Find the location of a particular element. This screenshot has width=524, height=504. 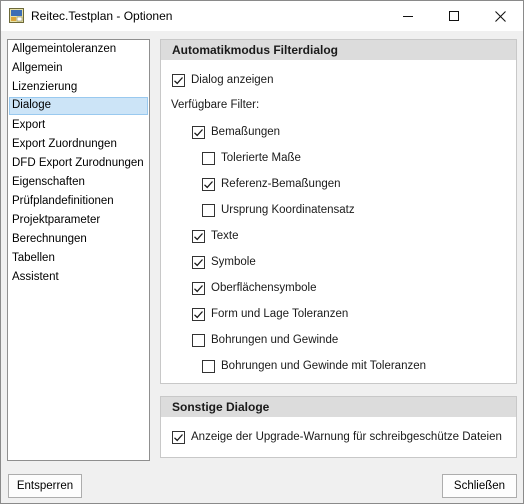

filter-label: Referenz-Bemaßungen is located at coordinates (281, 184).